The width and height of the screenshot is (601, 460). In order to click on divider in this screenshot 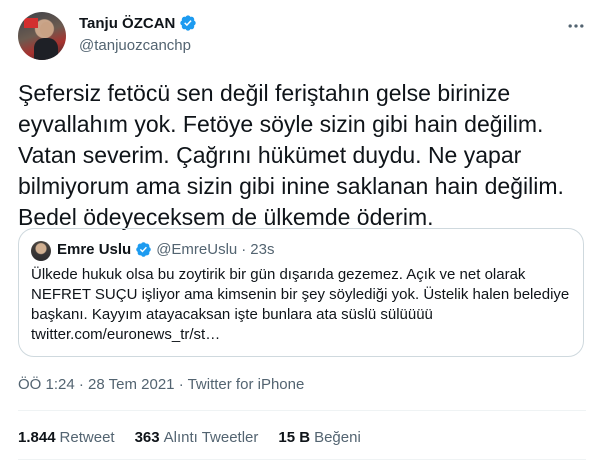, I will do `click(302, 410)`.